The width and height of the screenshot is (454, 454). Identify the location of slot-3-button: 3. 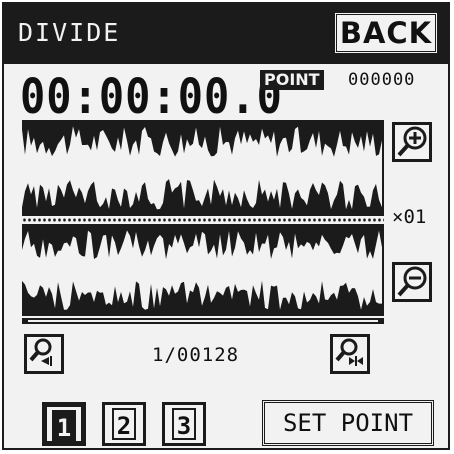
(184, 424).